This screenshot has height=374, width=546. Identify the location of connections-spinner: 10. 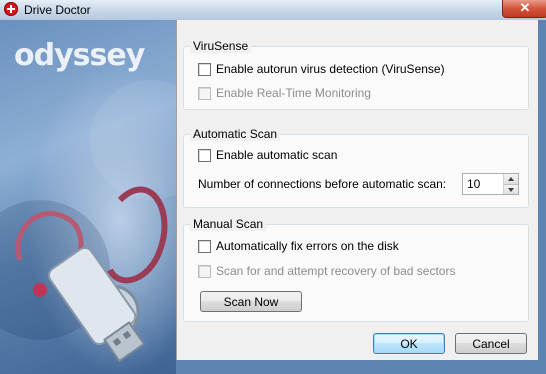
(490, 184).